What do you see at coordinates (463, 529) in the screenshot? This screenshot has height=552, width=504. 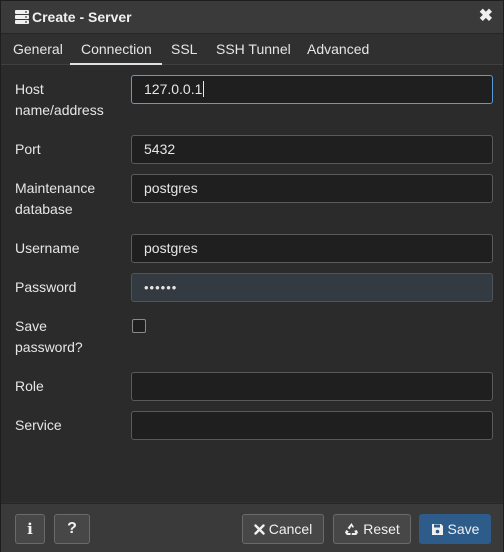 I see `save-label: Save` at bounding box center [463, 529].